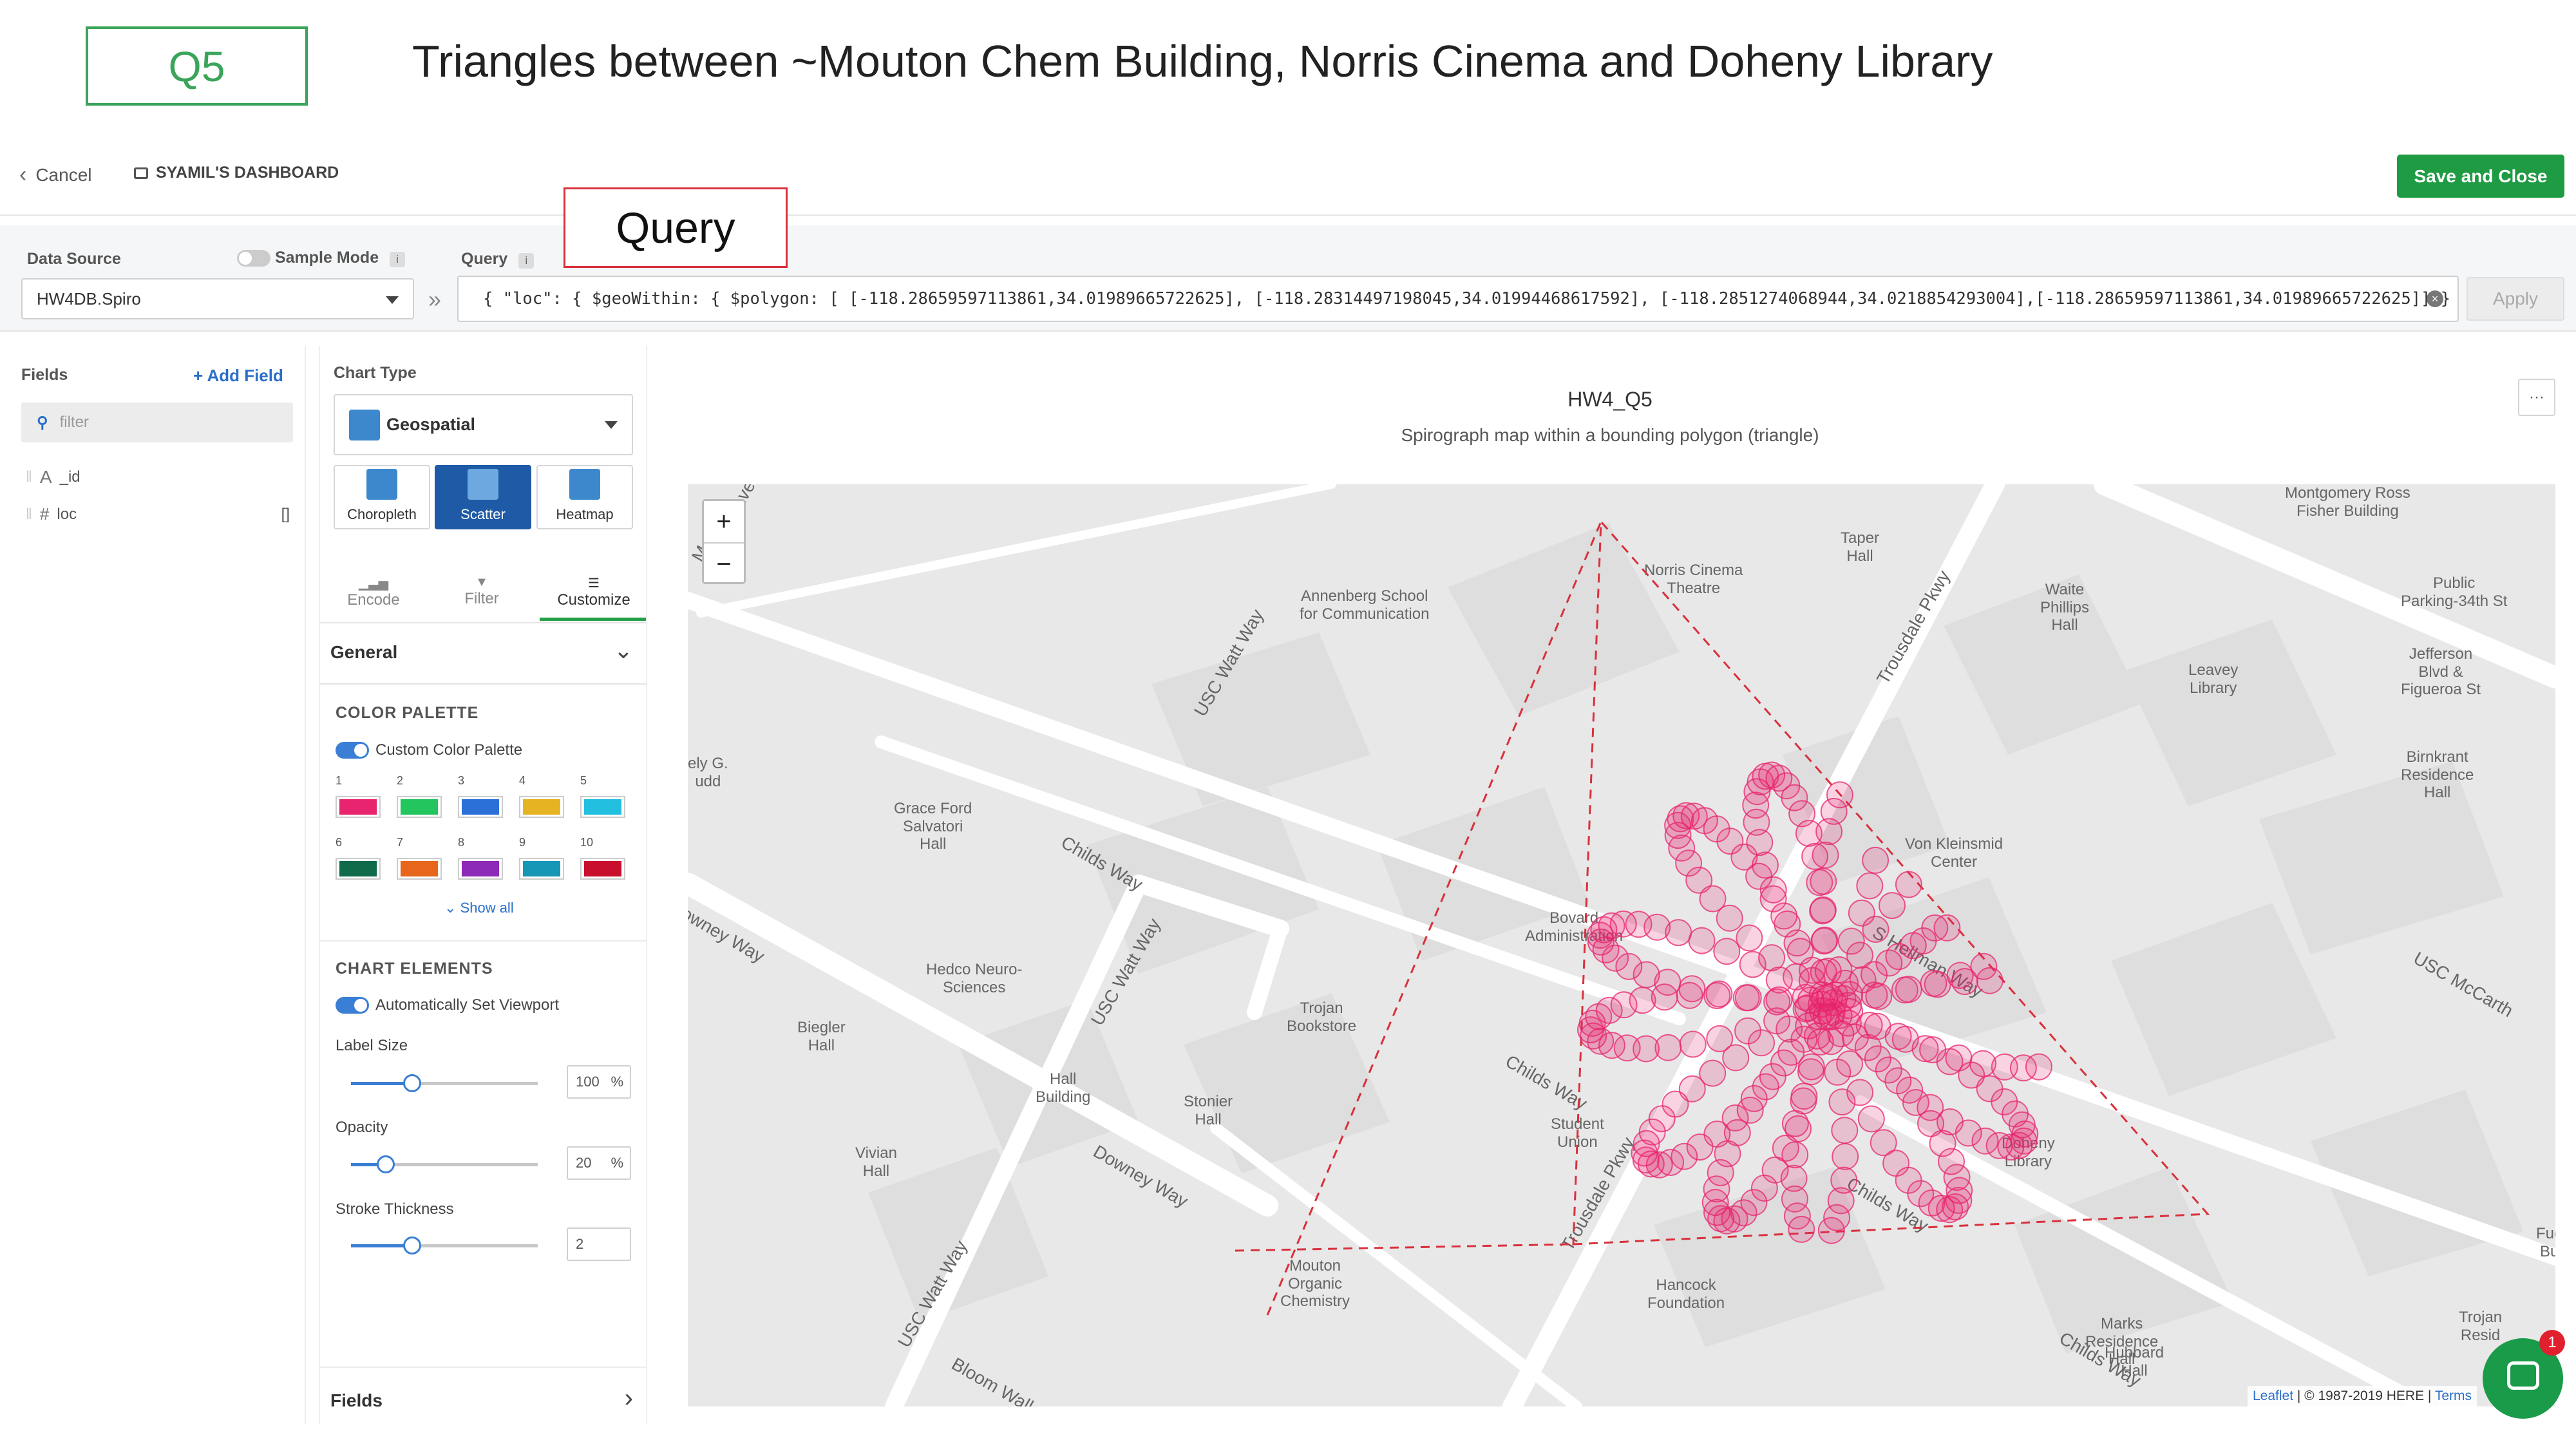  What do you see at coordinates (481, 582) in the screenshot?
I see `filter-icon: ▼` at bounding box center [481, 582].